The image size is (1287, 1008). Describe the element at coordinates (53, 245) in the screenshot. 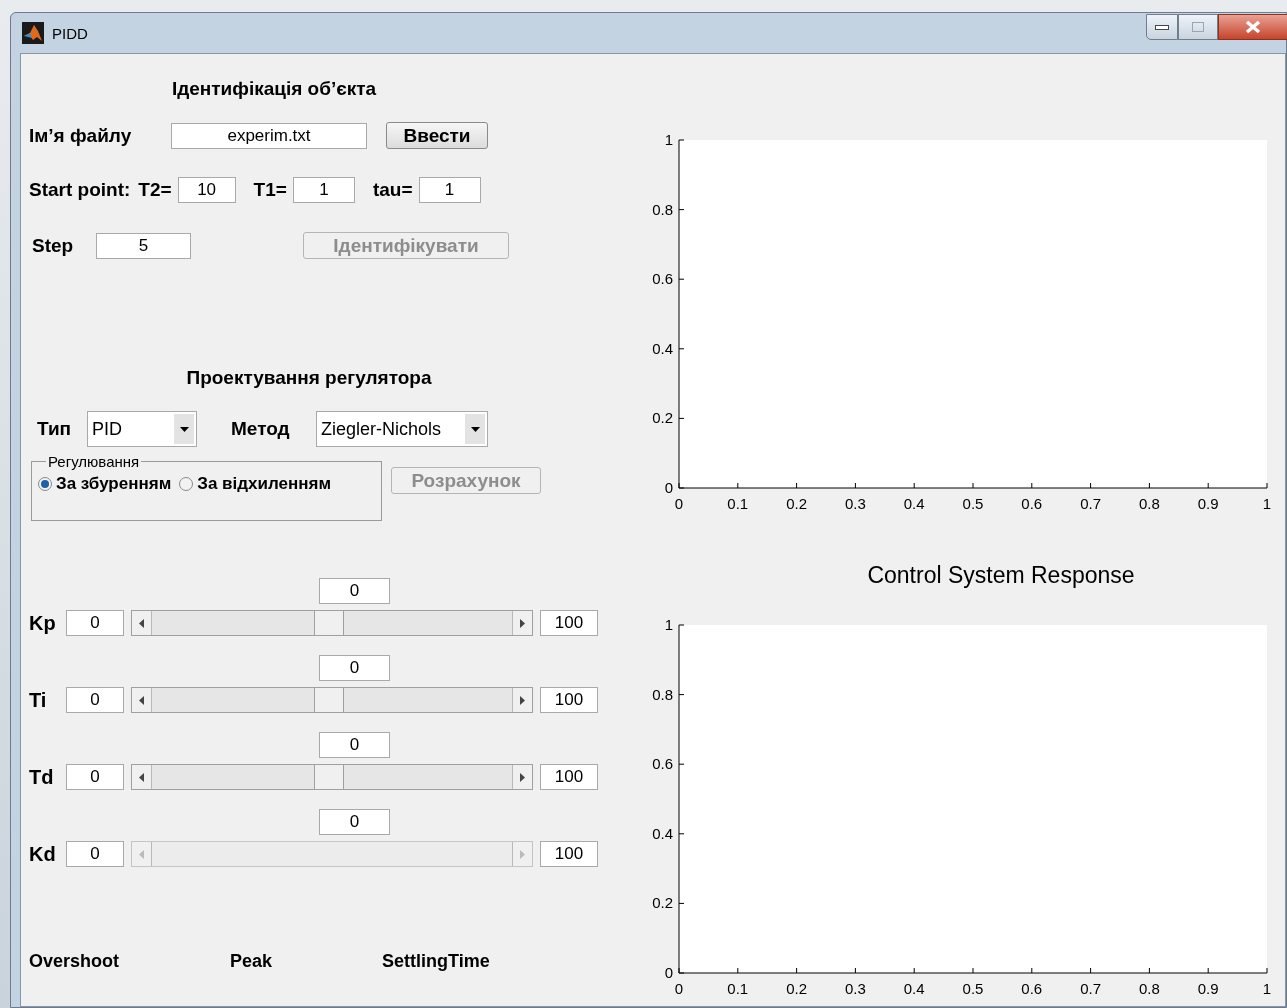

I see `field-label: Step` at that location.